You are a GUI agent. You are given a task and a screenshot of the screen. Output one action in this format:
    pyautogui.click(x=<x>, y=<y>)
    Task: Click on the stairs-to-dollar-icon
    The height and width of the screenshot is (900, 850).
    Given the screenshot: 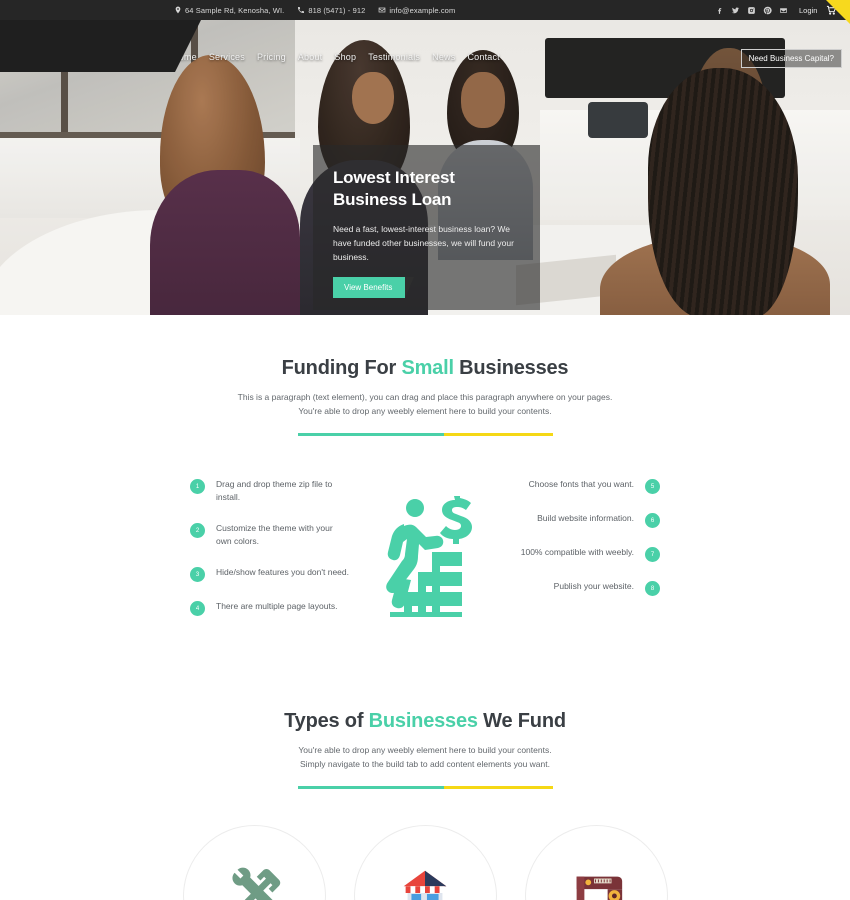 What is the action you would take?
    pyautogui.click(x=425, y=547)
    